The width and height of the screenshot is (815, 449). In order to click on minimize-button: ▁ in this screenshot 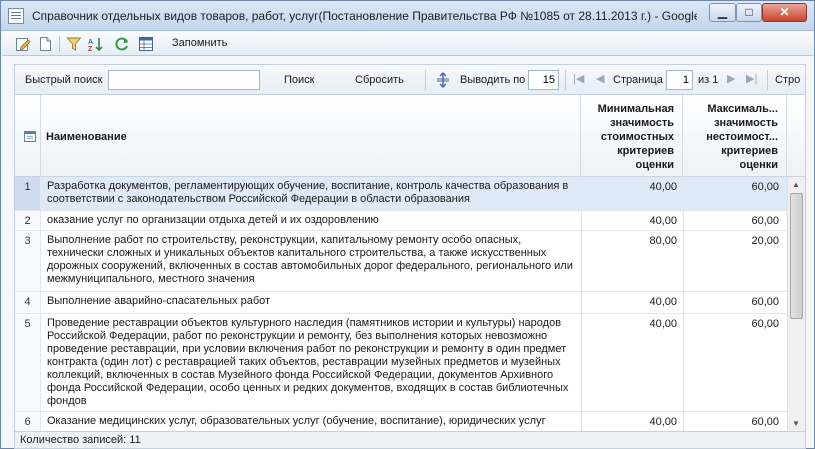, I will do `click(722, 12)`.